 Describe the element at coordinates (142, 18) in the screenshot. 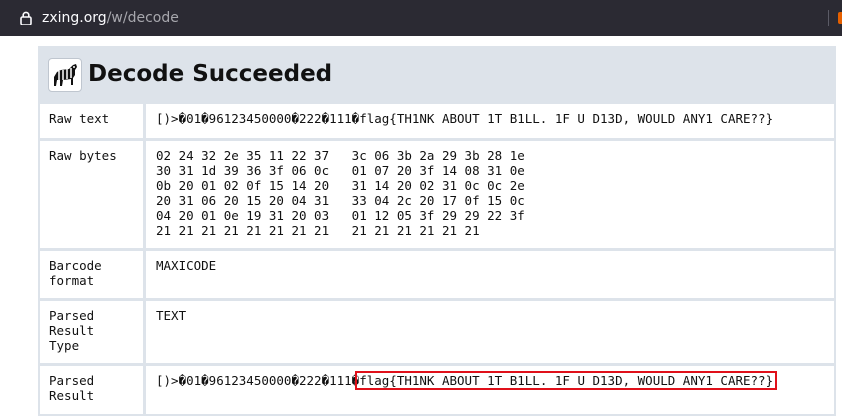

I see `url-path: /w/decode` at that location.